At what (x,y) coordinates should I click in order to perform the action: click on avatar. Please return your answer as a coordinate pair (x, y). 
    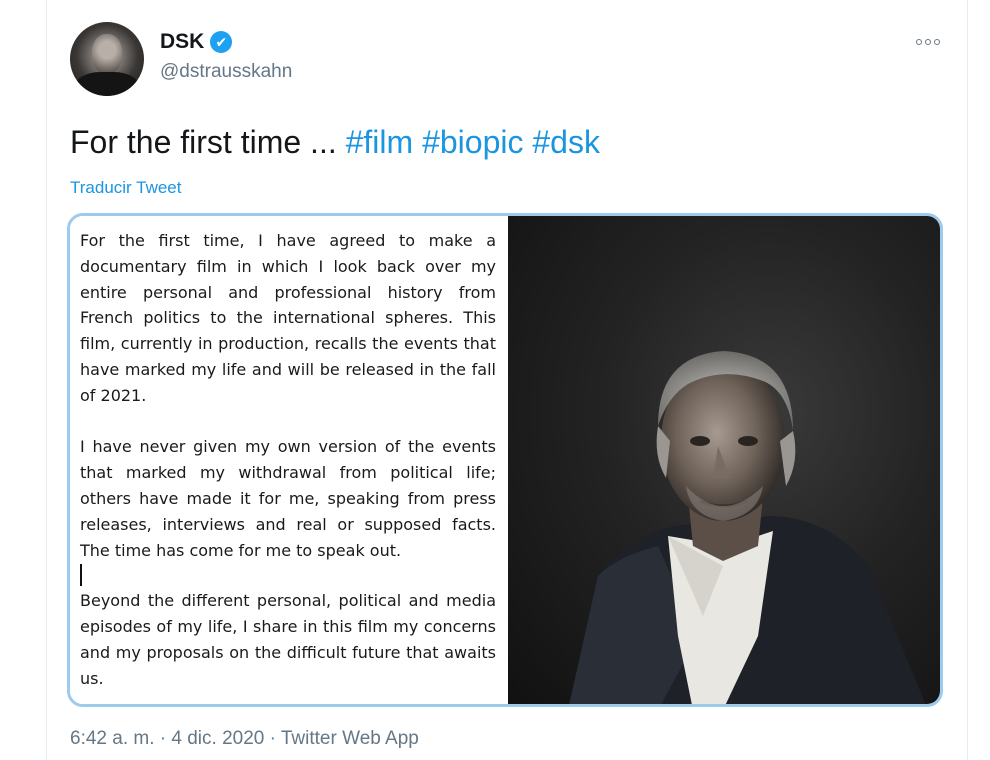
    Looking at the image, I should click on (107, 59).